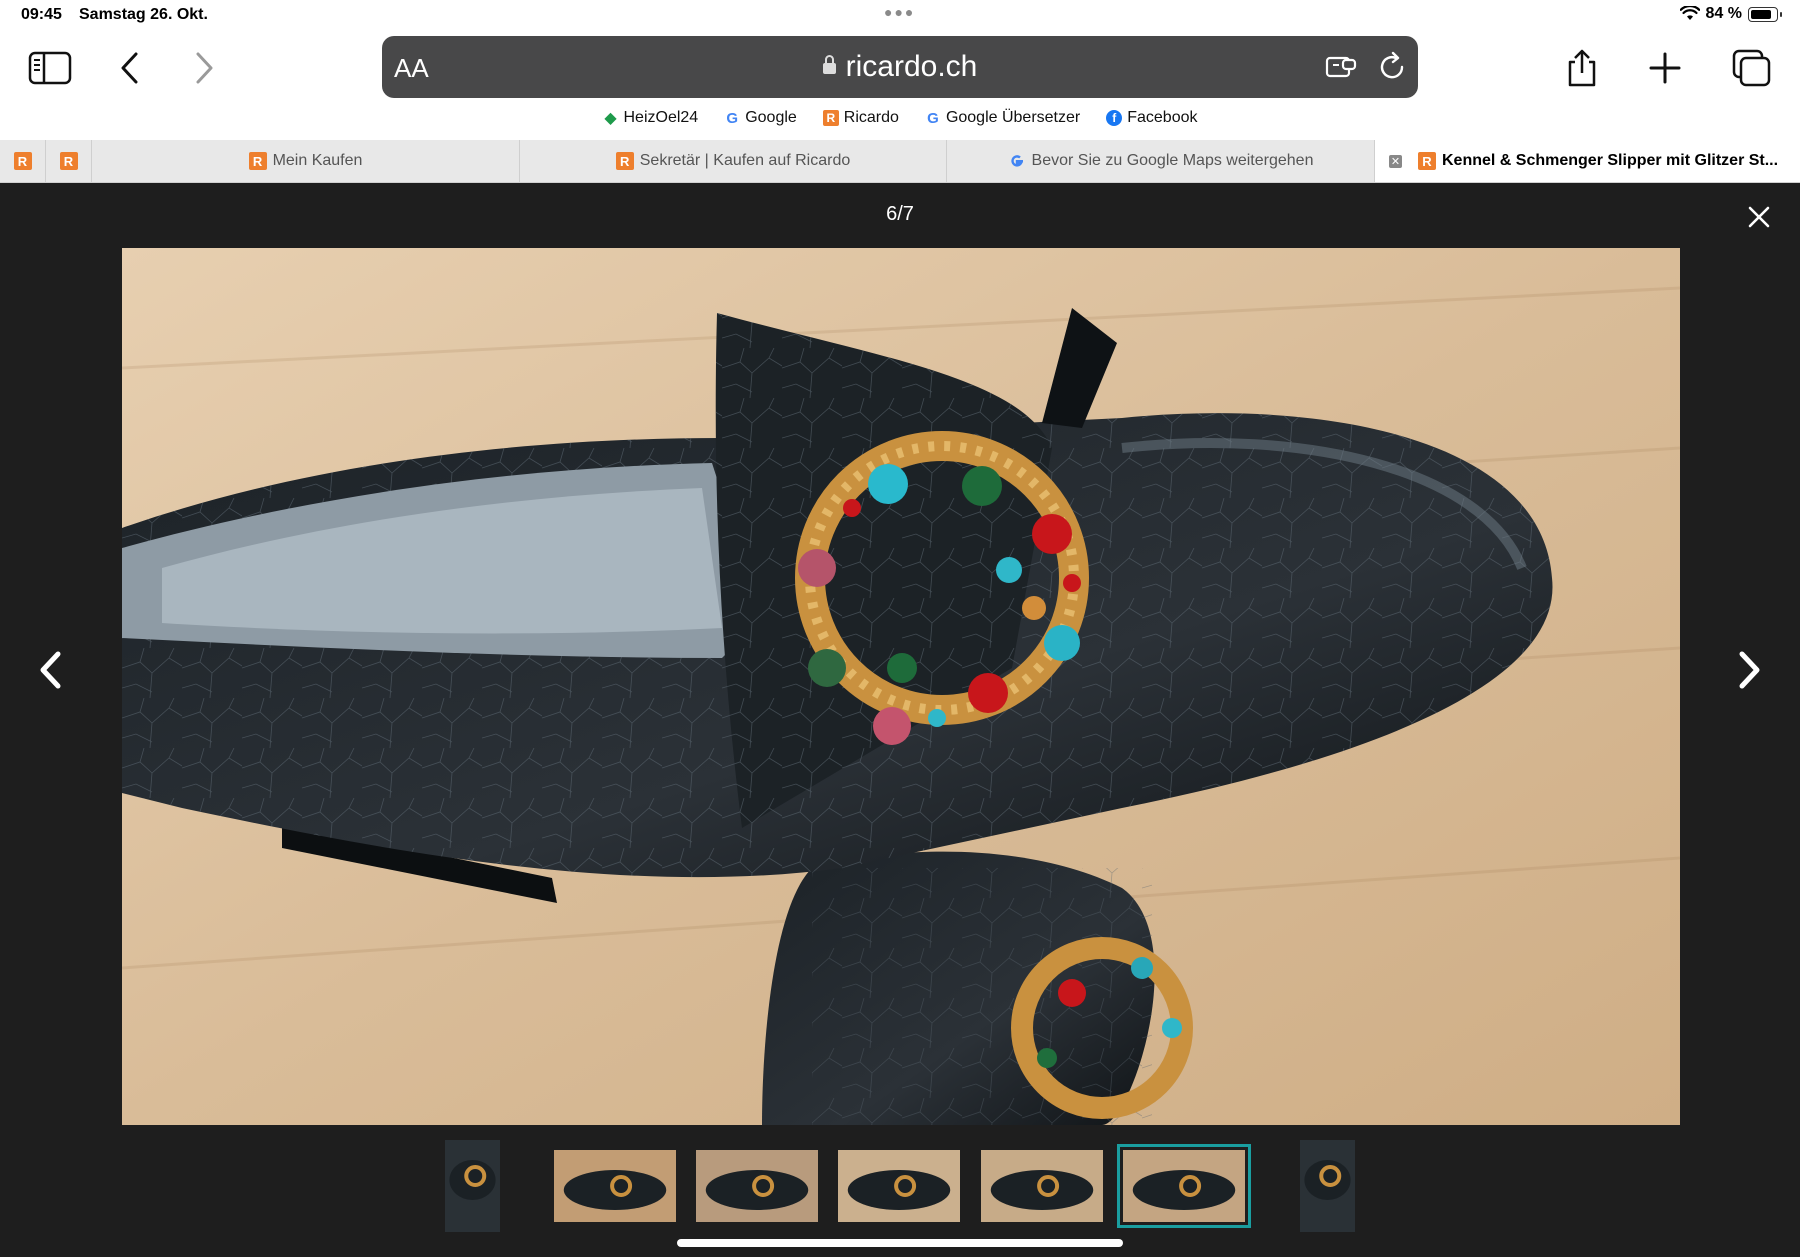 Image resolution: width=1800 pixels, height=1257 pixels. Describe the element at coordinates (911, 66) in the screenshot. I see `url-text: ricardo.ch` at that location.